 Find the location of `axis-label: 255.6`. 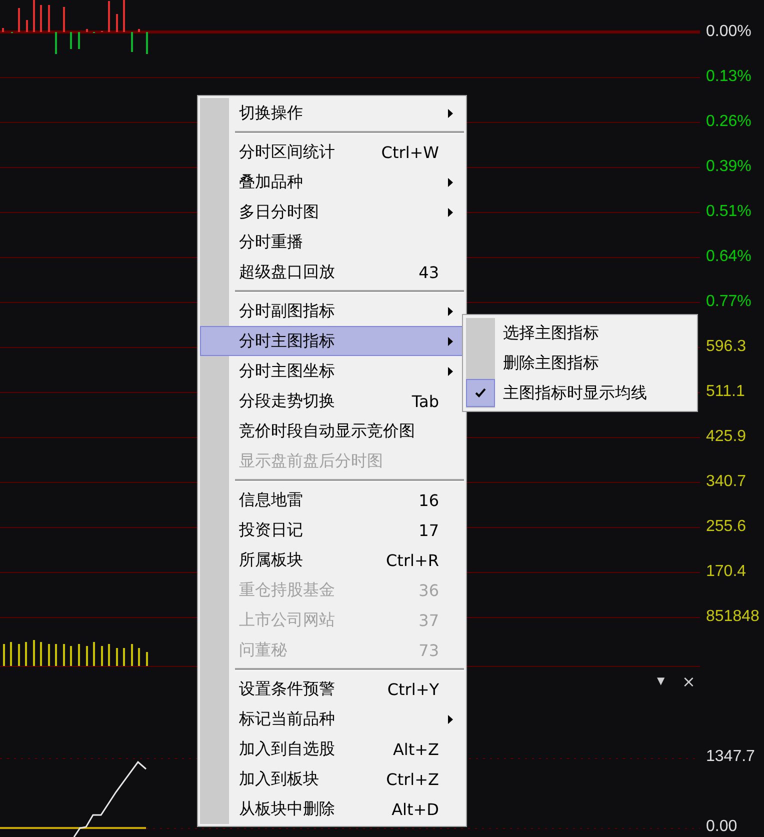

axis-label: 255.6 is located at coordinates (726, 527).